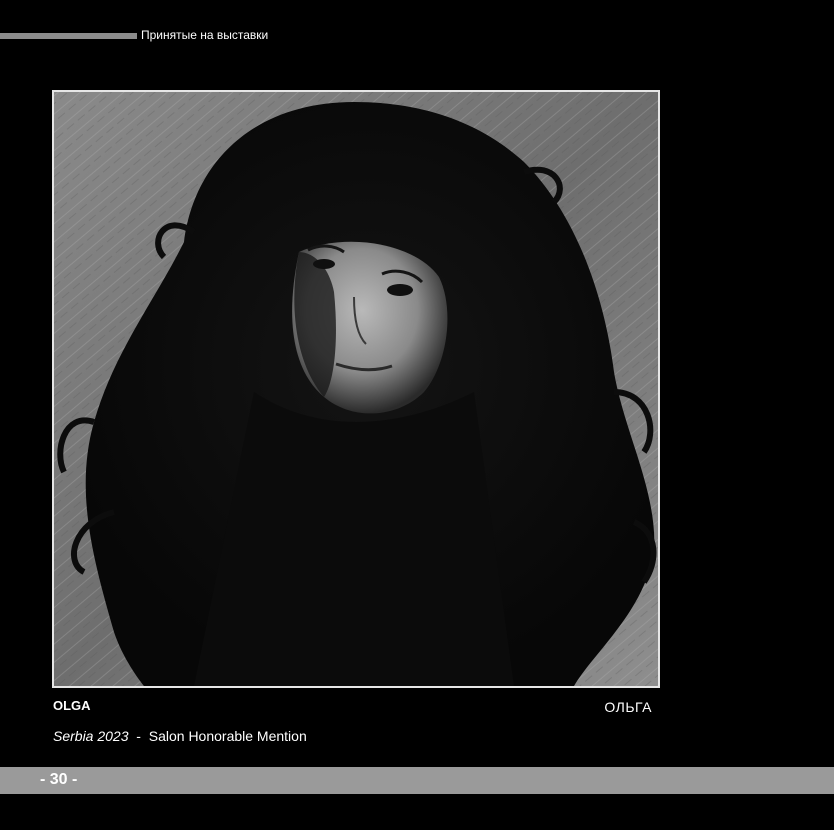  I want to click on footer-bar, so click(417, 780).